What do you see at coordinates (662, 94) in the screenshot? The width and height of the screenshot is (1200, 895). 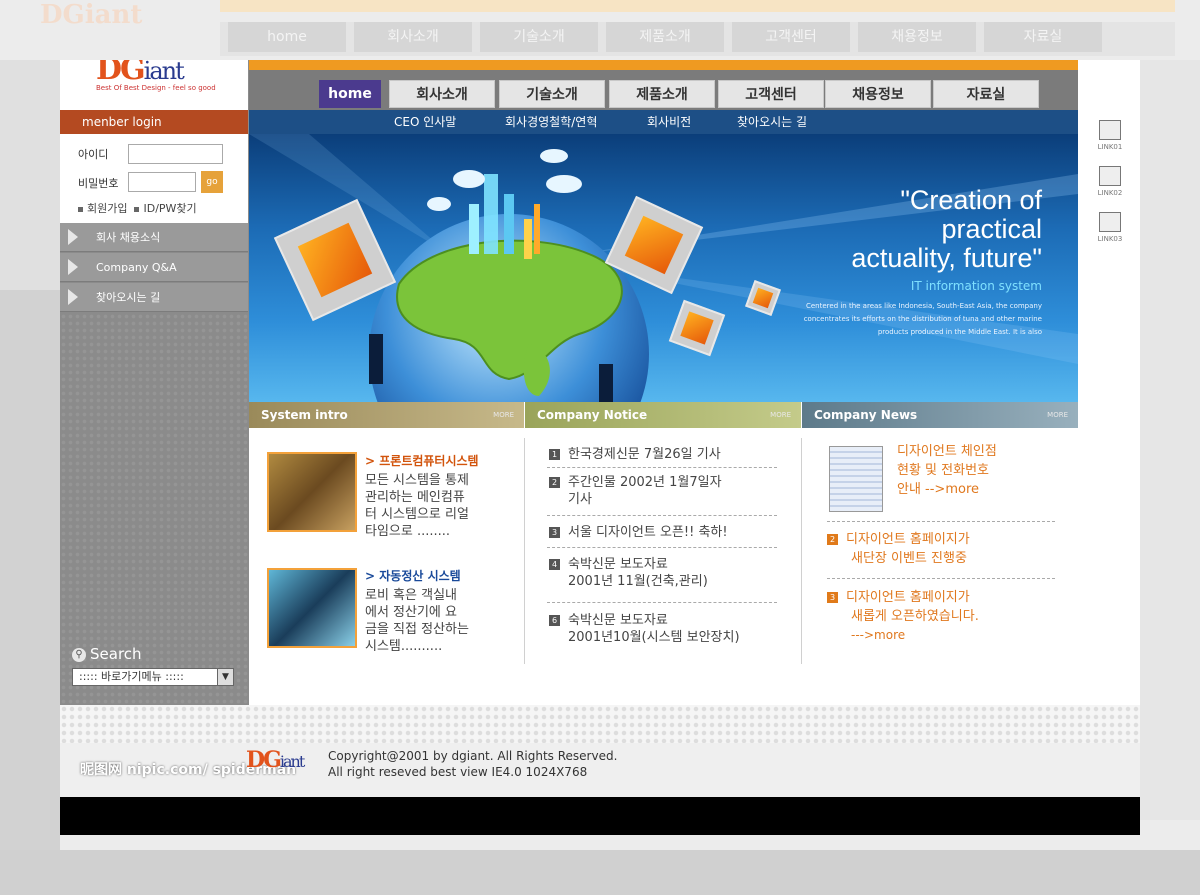 I see `nav-tab-products: 제품소개` at bounding box center [662, 94].